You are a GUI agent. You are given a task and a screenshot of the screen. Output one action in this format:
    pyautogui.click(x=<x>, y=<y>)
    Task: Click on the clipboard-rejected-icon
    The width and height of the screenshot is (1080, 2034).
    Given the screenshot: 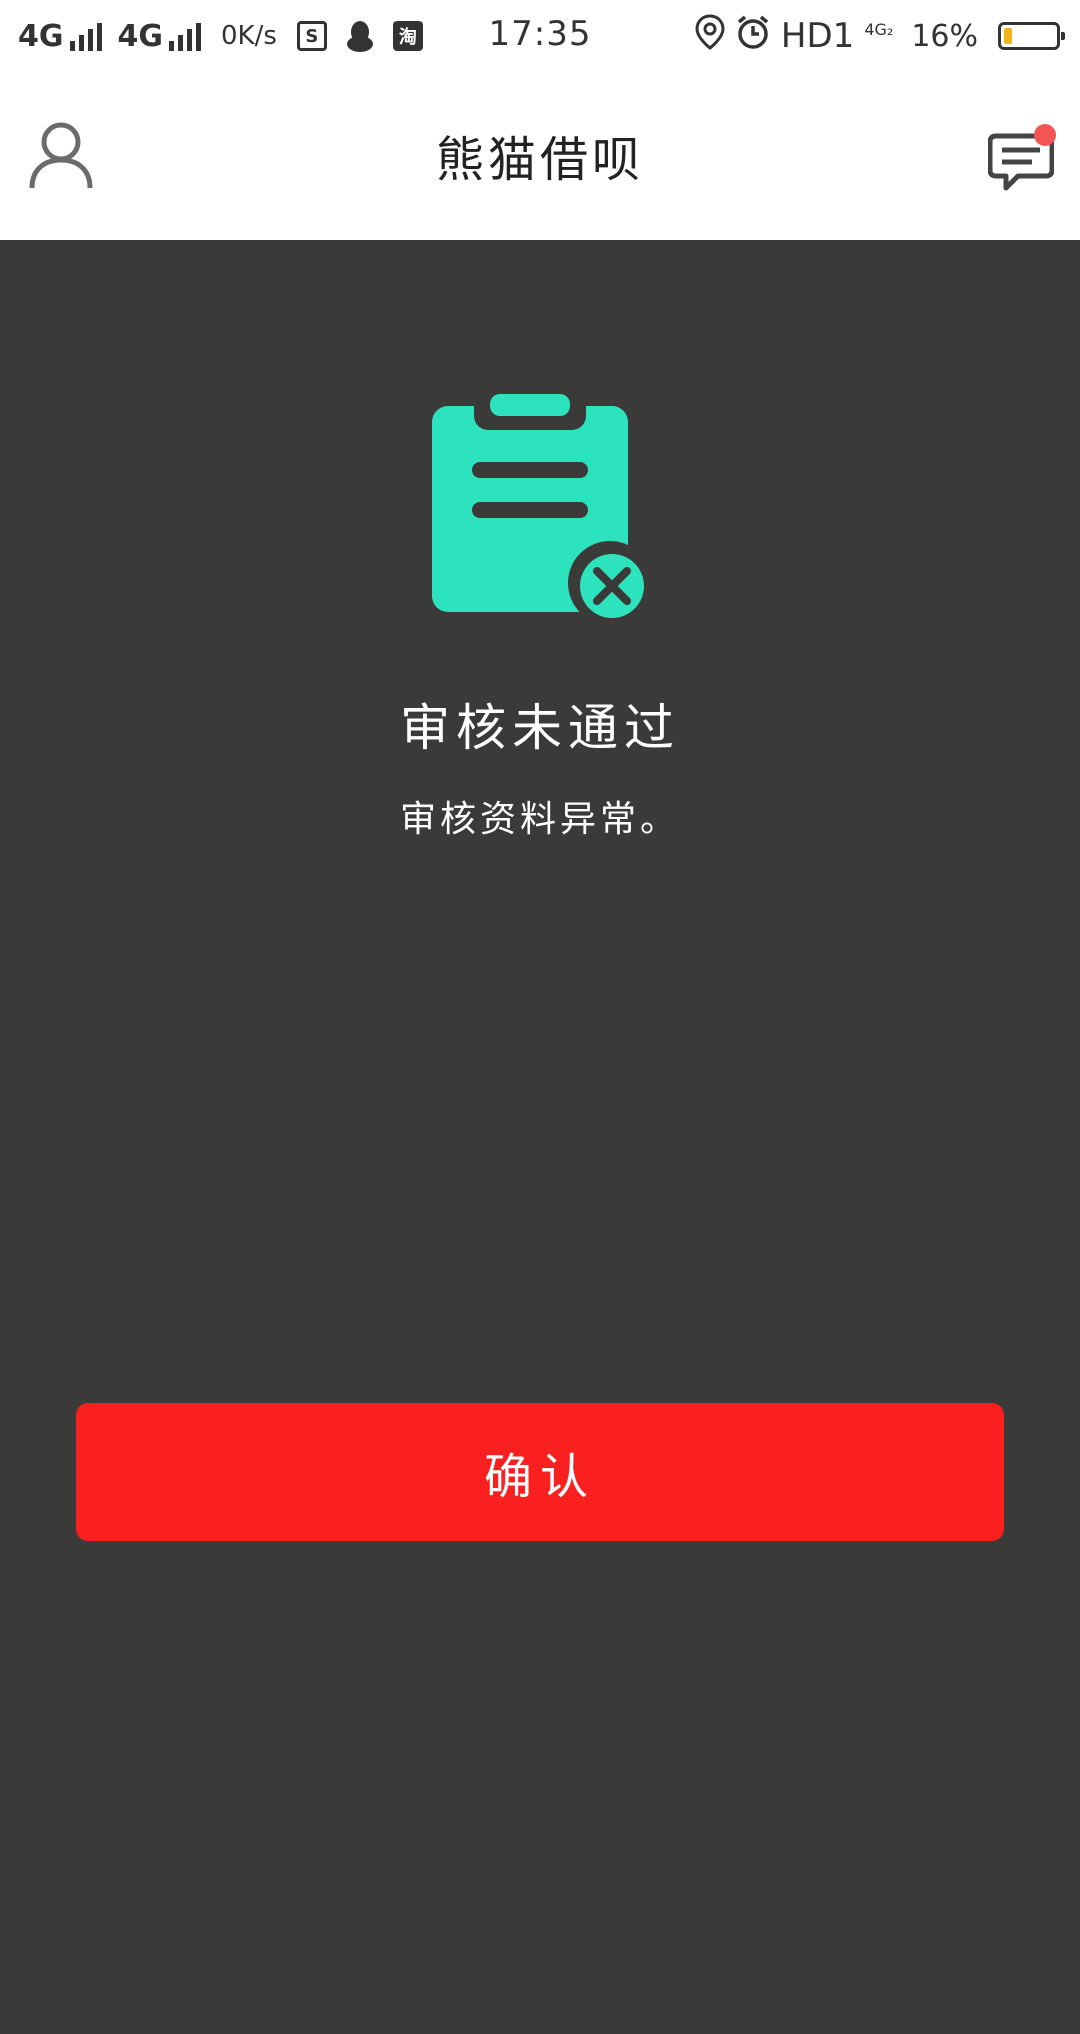 What is the action you would take?
    pyautogui.click(x=541, y=508)
    